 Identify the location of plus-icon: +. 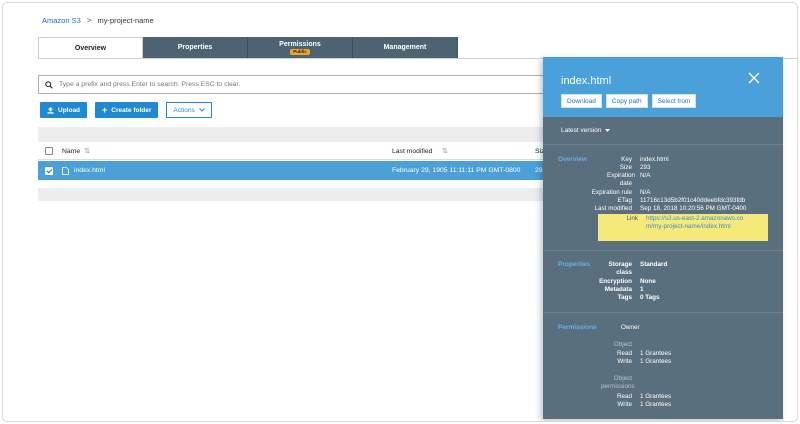
(105, 109).